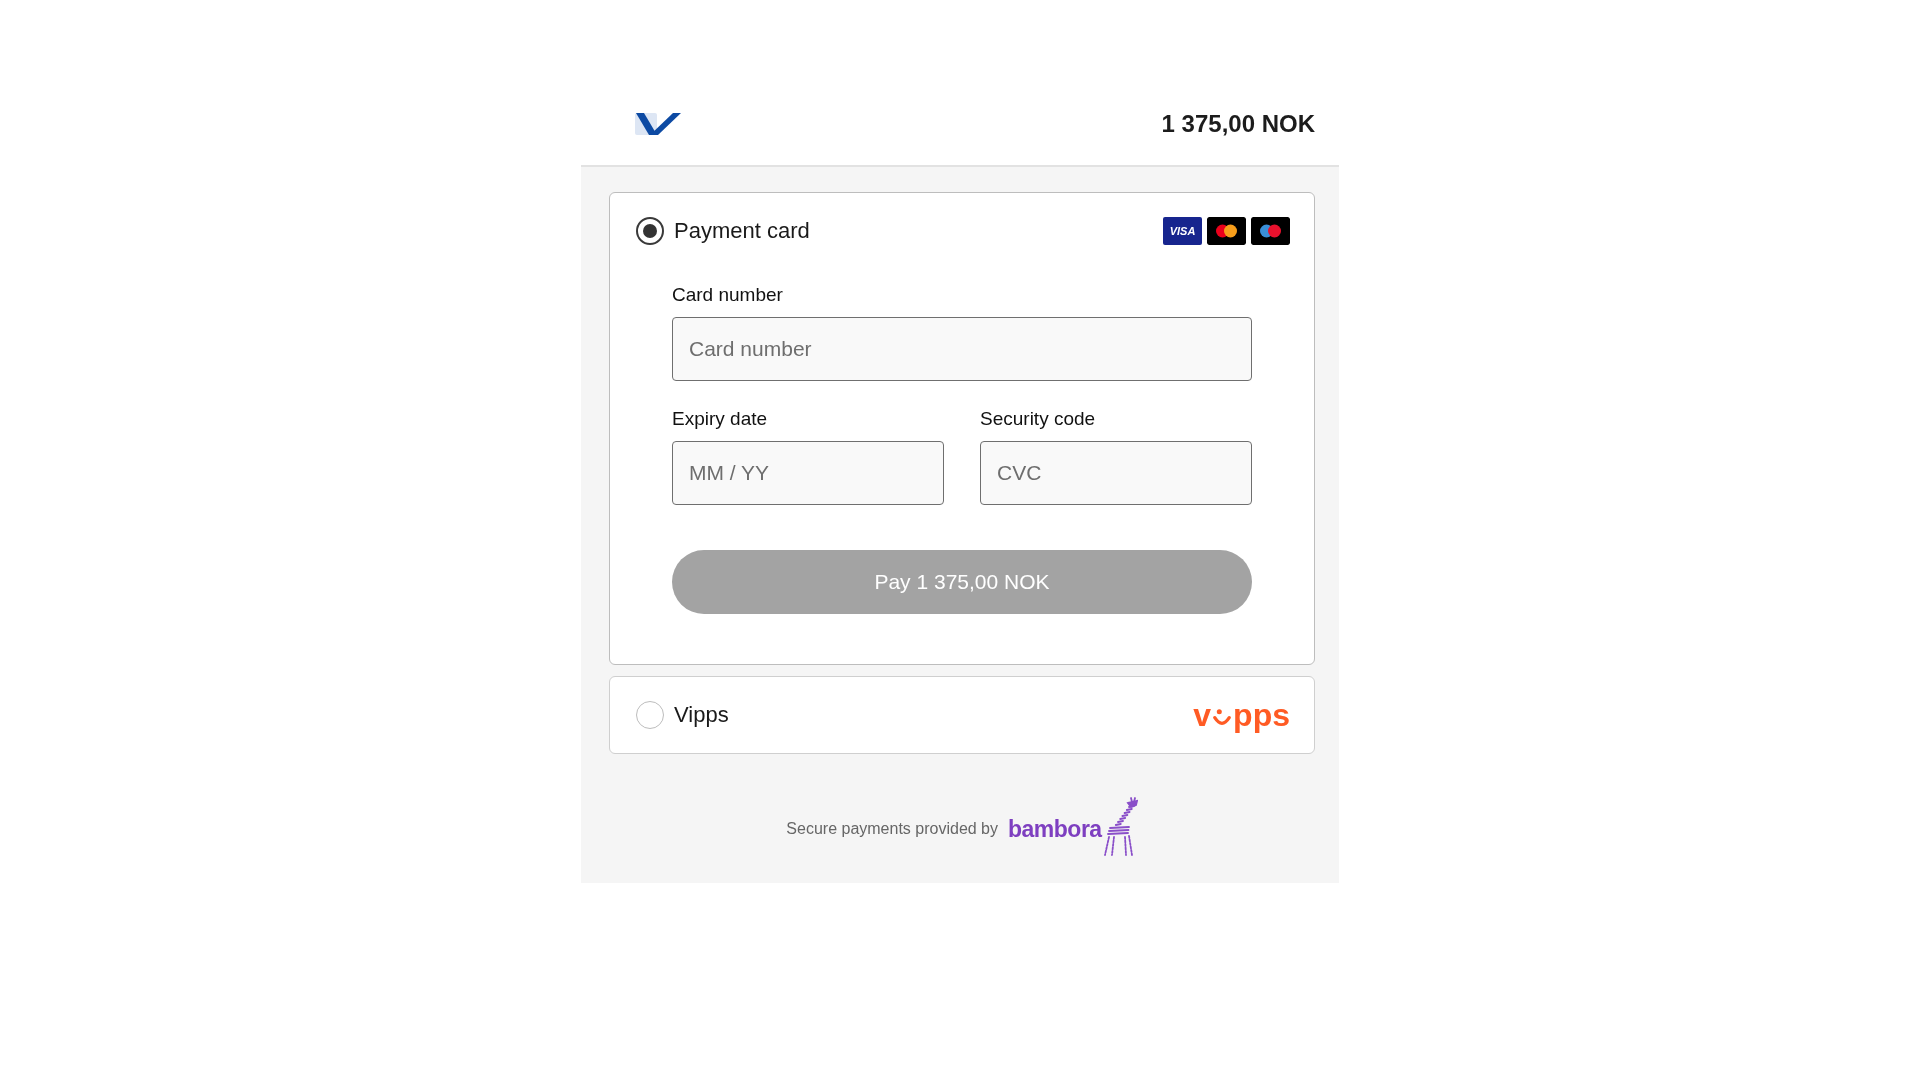 This screenshot has height=1080, width=1920. I want to click on brand-wordmark: bambora, so click(1055, 829).